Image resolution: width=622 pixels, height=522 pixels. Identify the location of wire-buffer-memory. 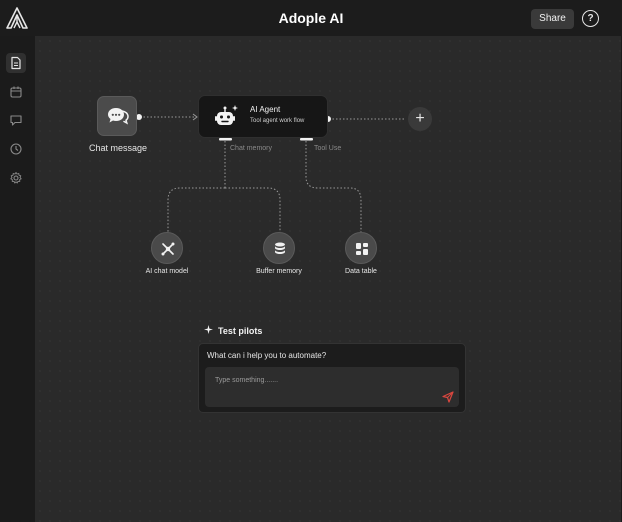
(253, 209).